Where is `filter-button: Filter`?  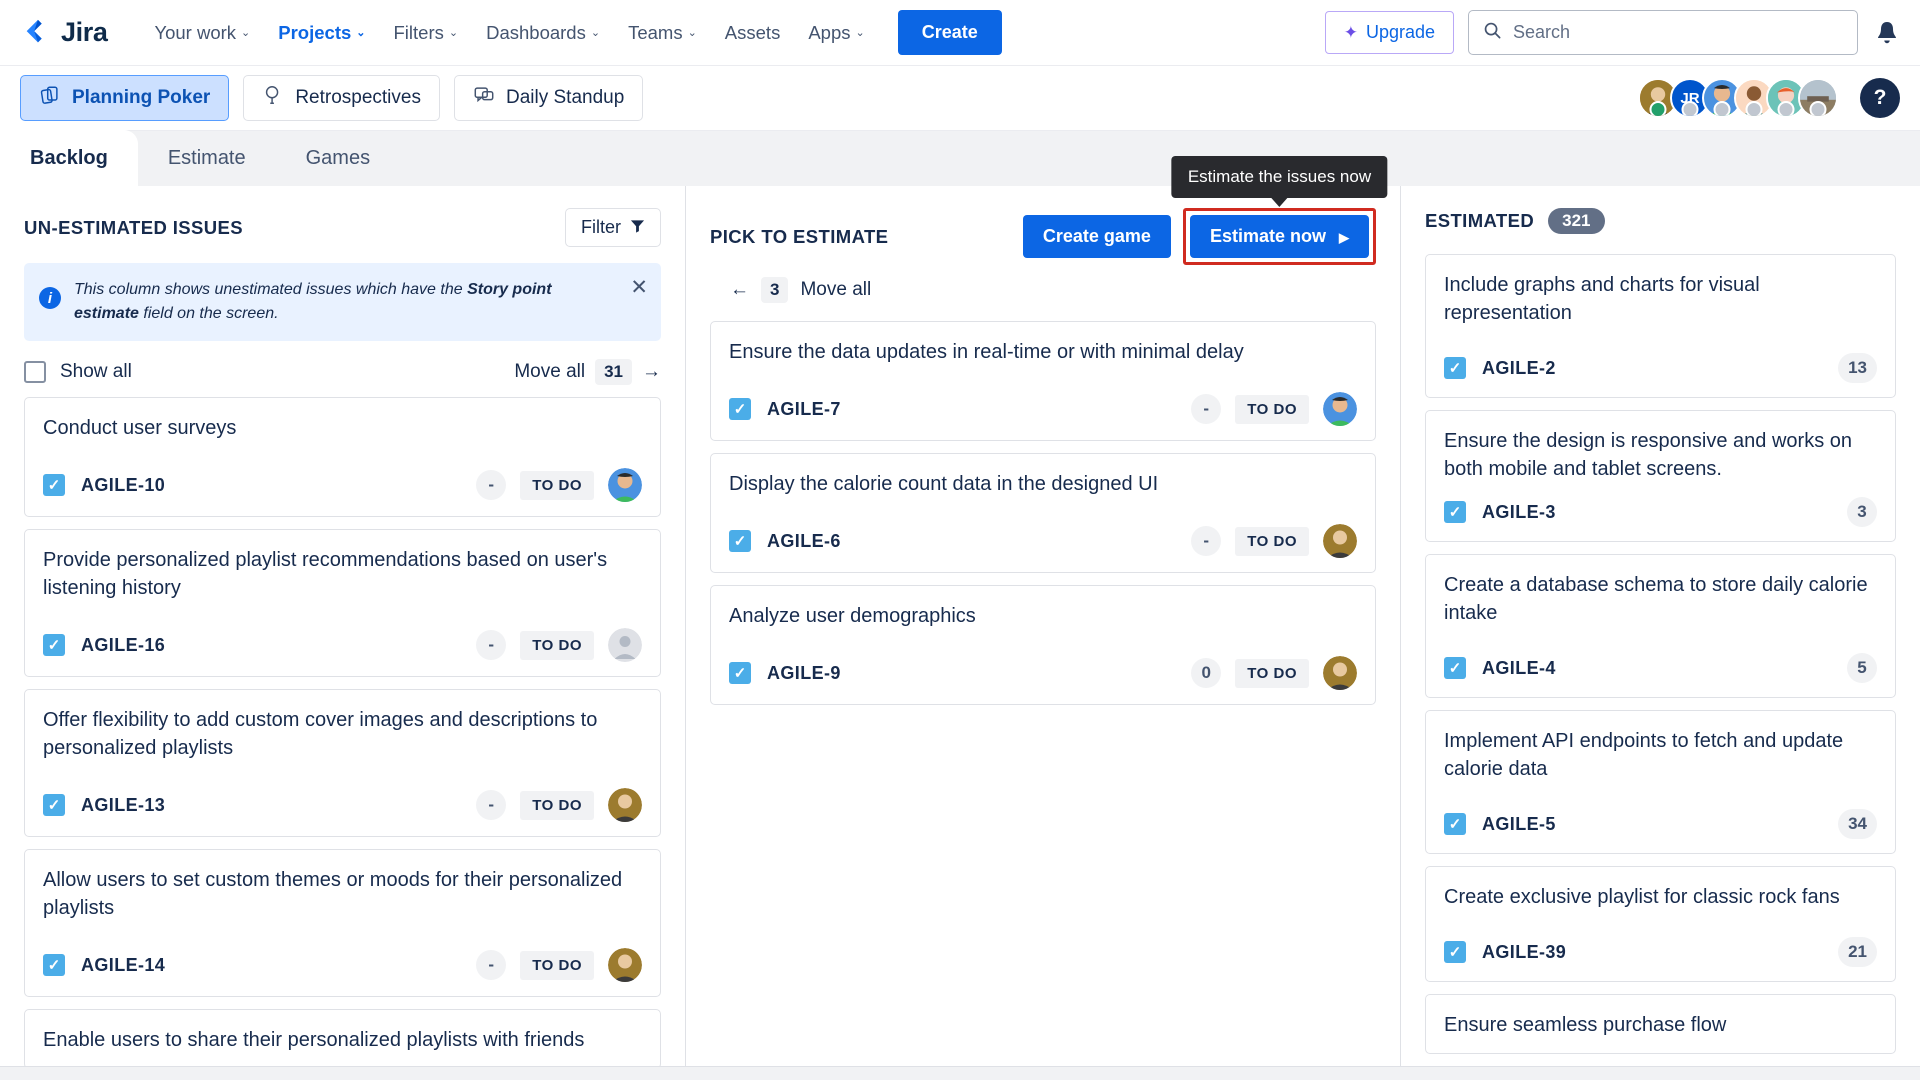 filter-button: Filter is located at coordinates (613, 227).